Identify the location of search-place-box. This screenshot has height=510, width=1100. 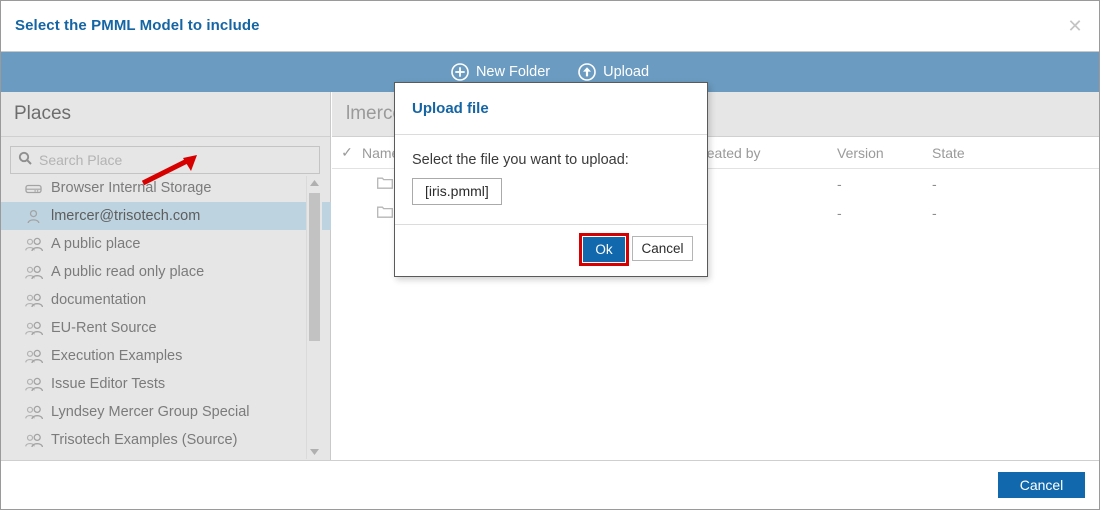
(165, 160).